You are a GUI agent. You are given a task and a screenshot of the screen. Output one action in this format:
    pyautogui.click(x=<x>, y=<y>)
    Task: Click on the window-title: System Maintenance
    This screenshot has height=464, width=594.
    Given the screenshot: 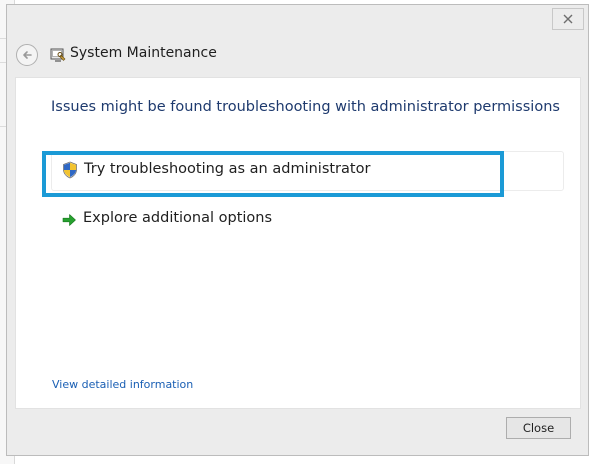 What is the action you would take?
    pyautogui.click(x=143, y=53)
    